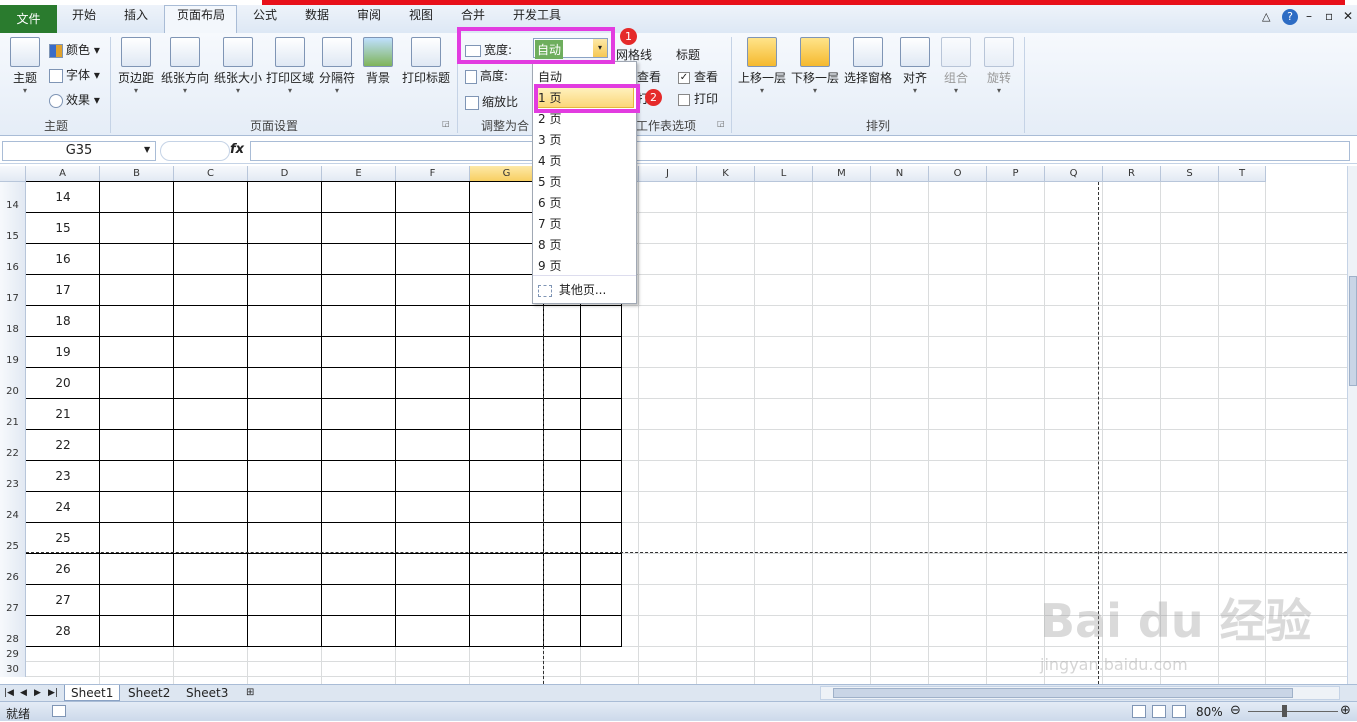  What do you see at coordinates (726, 174) in the screenshot?
I see `column-header-k: K` at bounding box center [726, 174].